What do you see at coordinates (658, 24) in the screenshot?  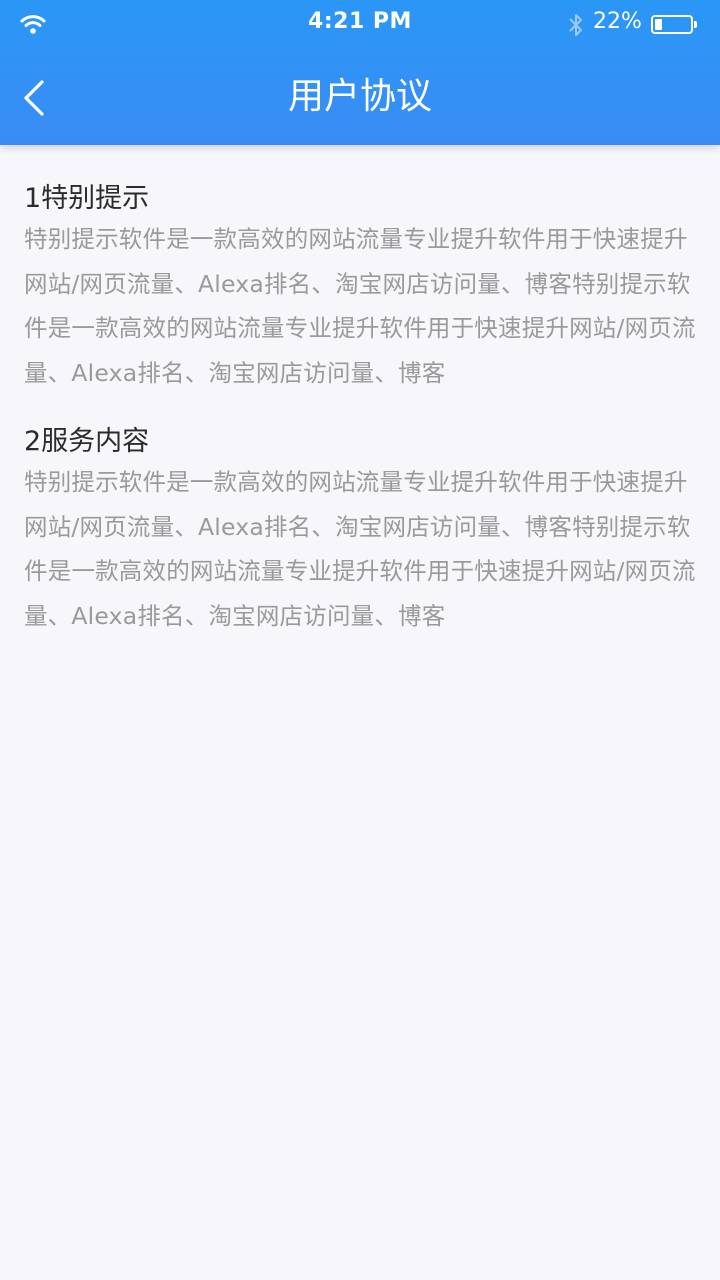 I see `battery-level` at bounding box center [658, 24].